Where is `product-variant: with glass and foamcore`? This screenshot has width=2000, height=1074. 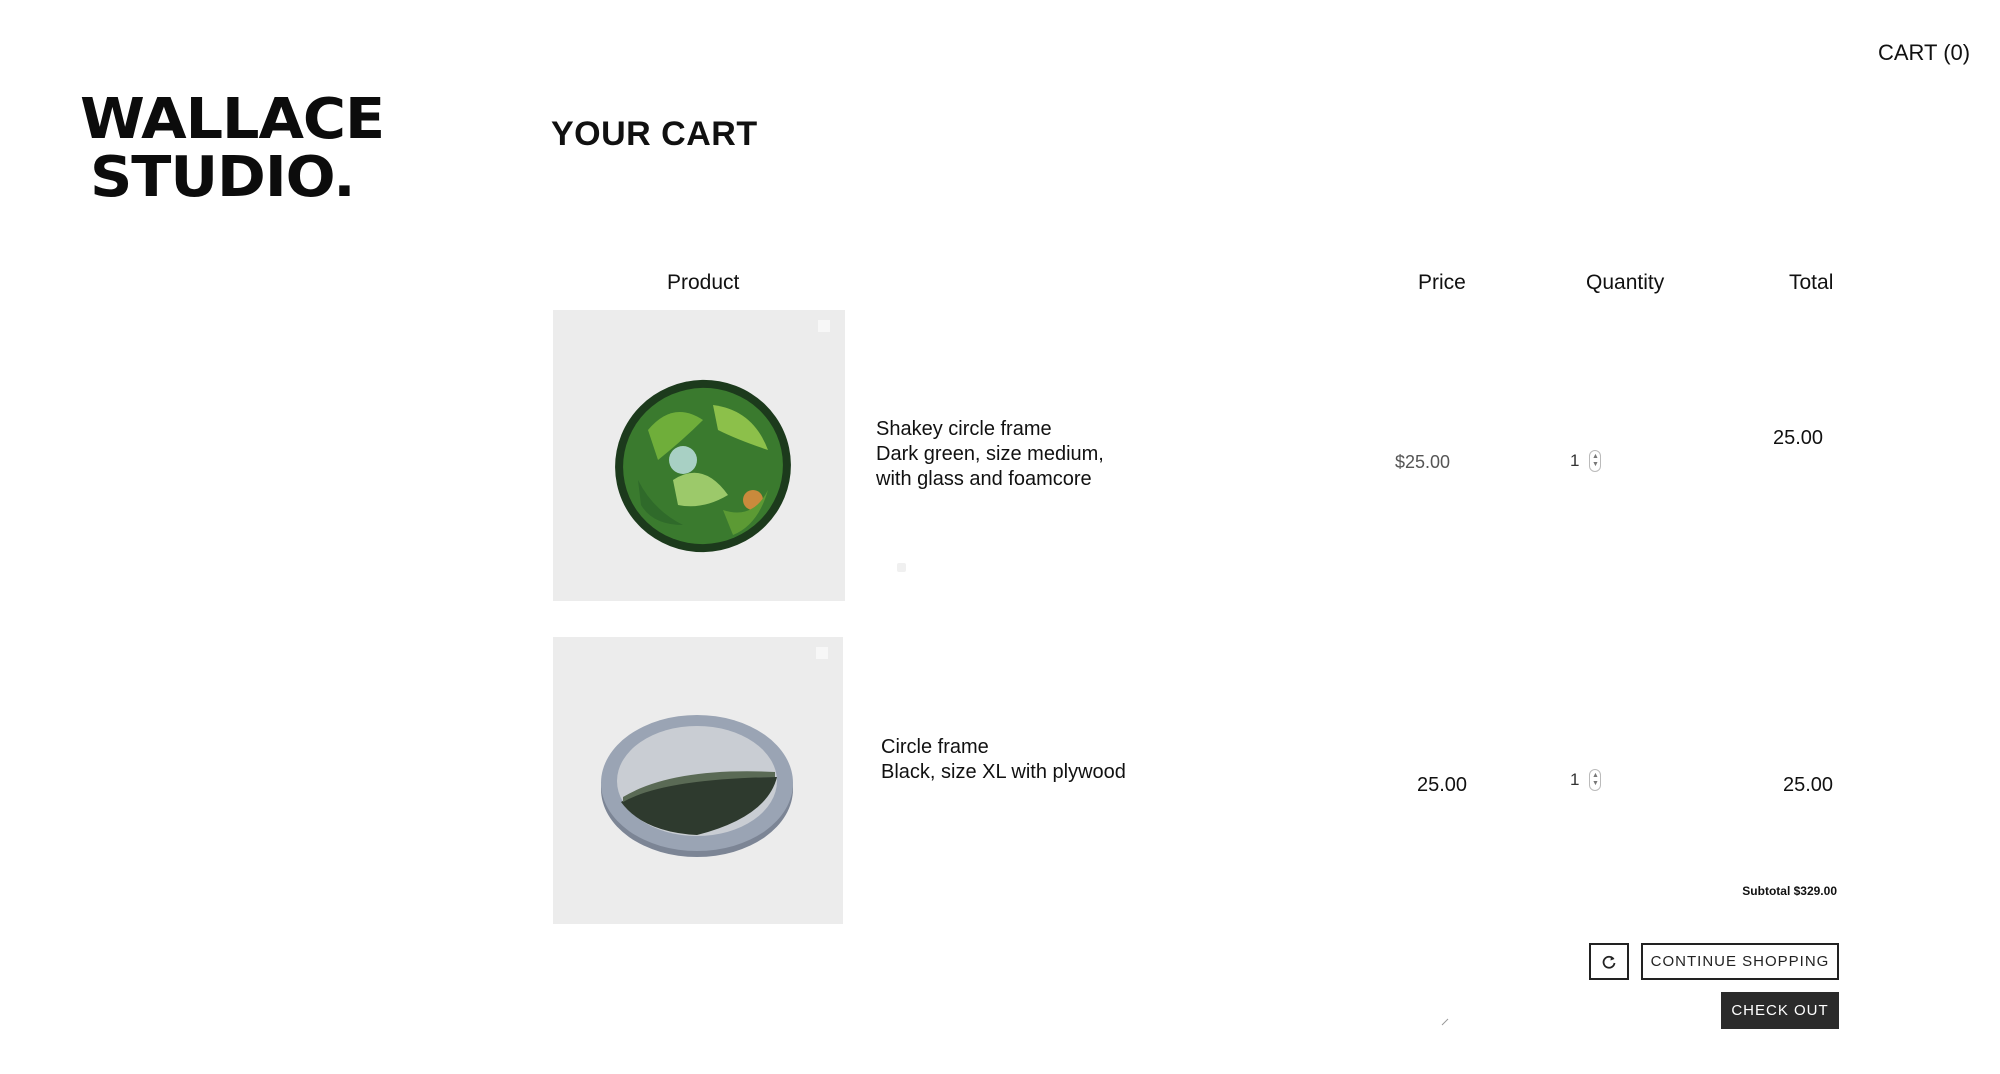 product-variant: with glass and foamcore is located at coordinates (984, 479).